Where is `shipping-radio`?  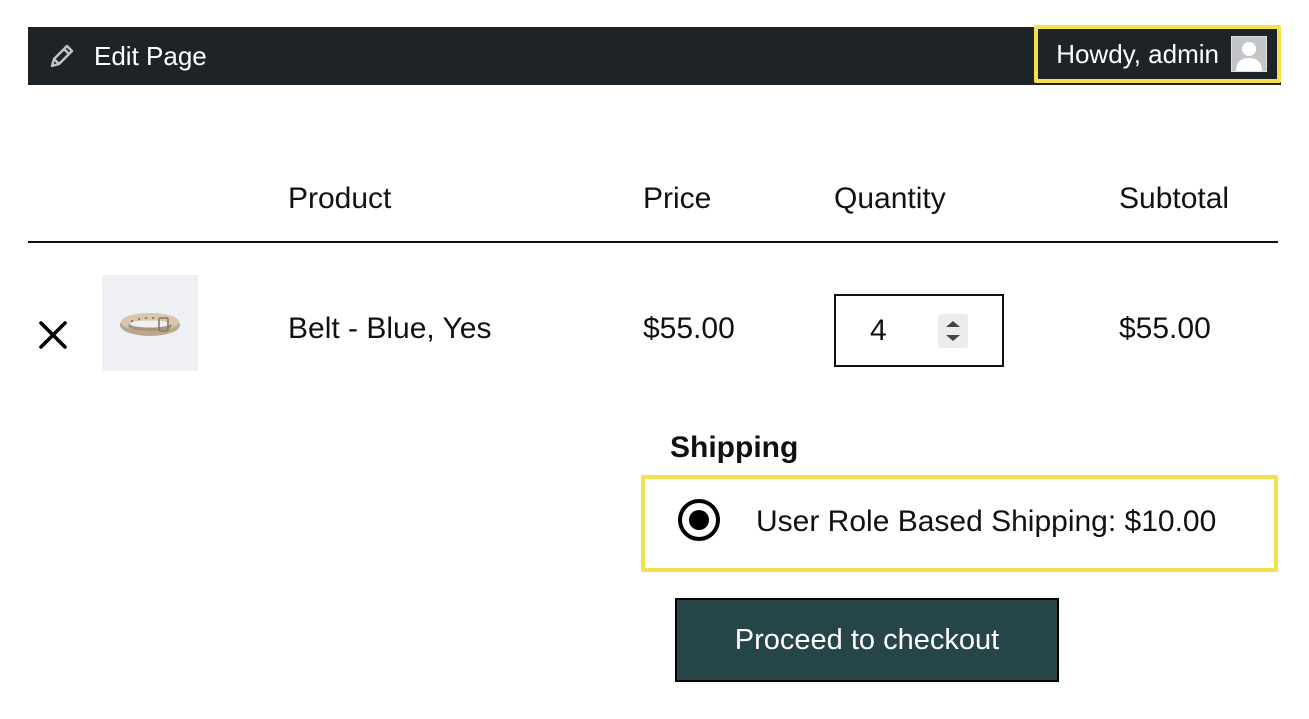
shipping-radio is located at coordinates (699, 520).